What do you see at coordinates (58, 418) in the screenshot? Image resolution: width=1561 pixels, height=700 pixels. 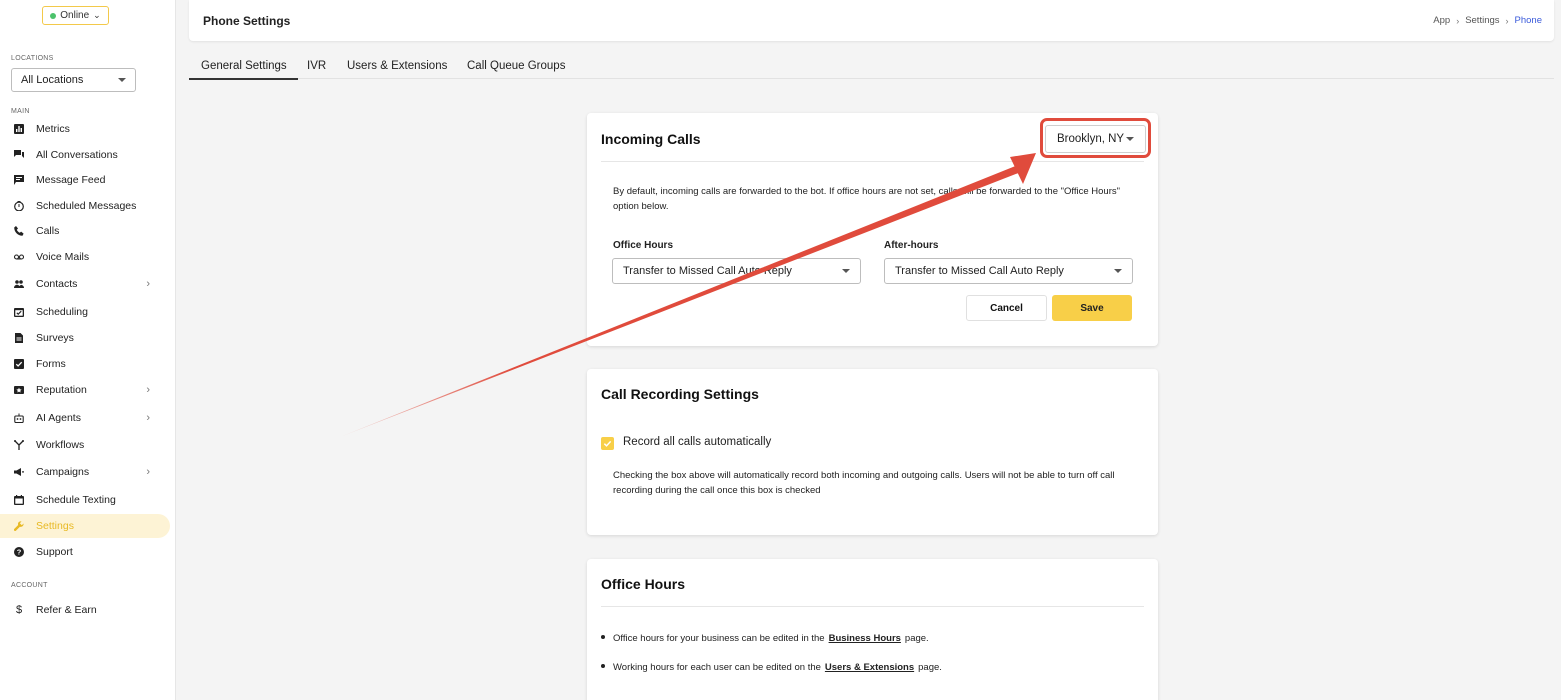 I see `sidebar-item-label: AI Agents` at bounding box center [58, 418].